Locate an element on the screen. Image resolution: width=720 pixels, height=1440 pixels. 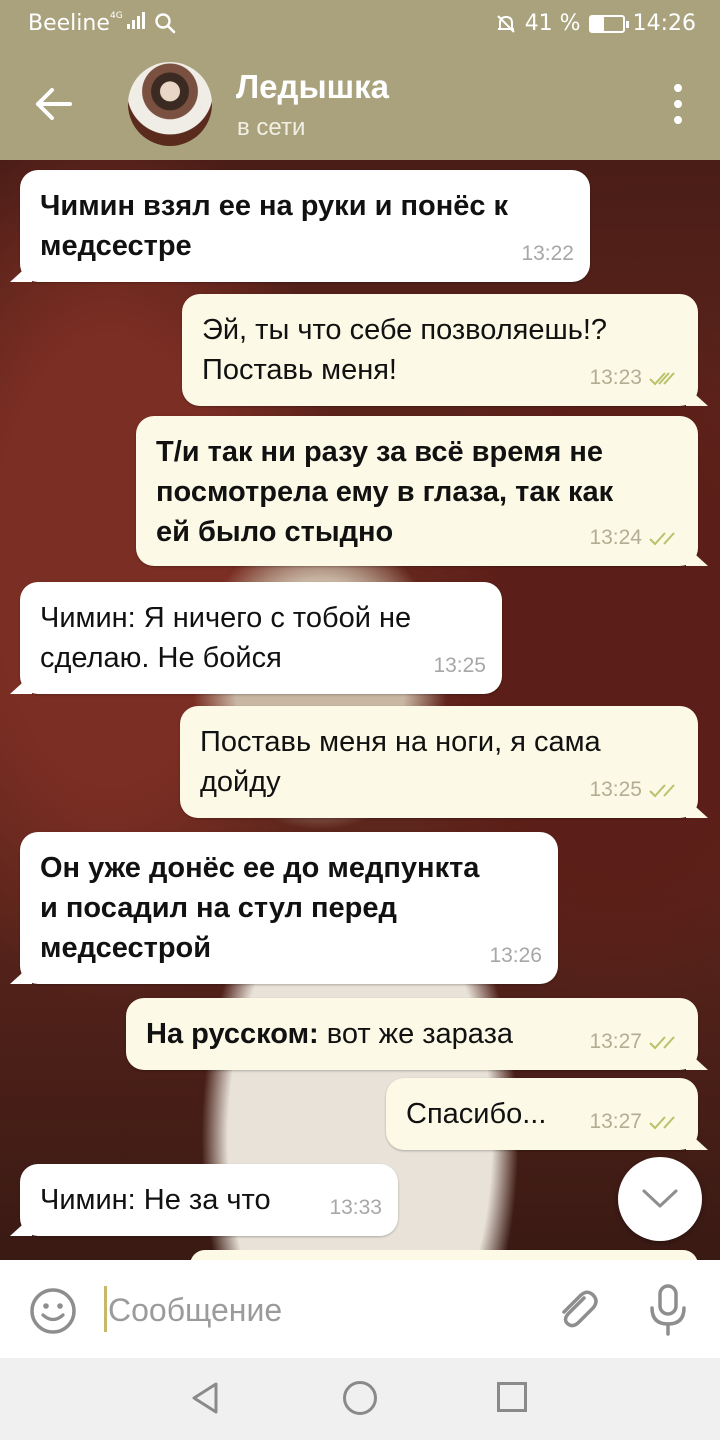
paperclip-icon is located at coordinates (580, 1309).